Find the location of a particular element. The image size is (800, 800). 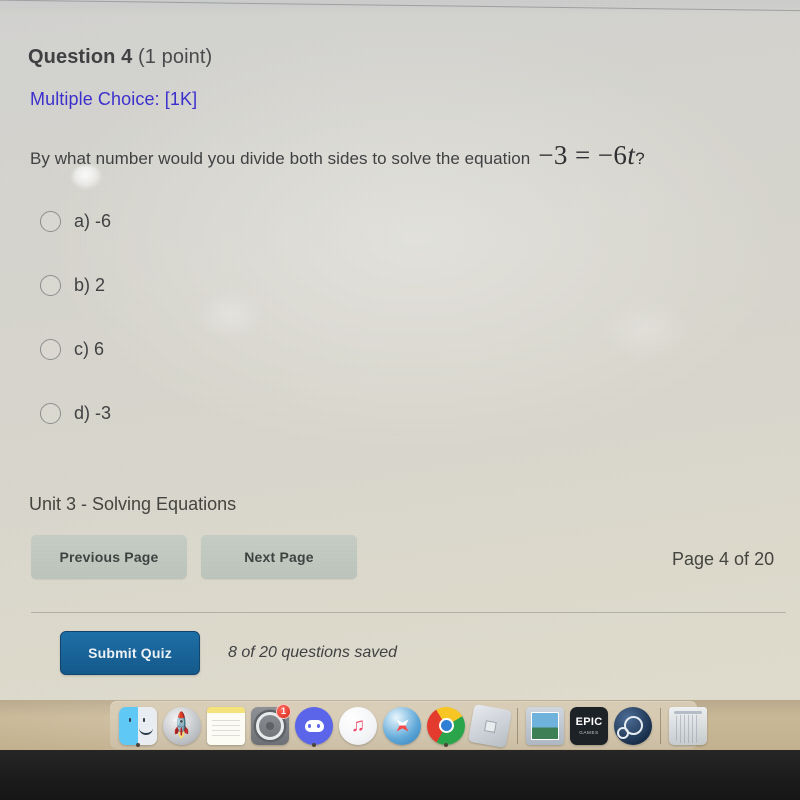

finder-smile-icon is located at coordinates (145, 729).